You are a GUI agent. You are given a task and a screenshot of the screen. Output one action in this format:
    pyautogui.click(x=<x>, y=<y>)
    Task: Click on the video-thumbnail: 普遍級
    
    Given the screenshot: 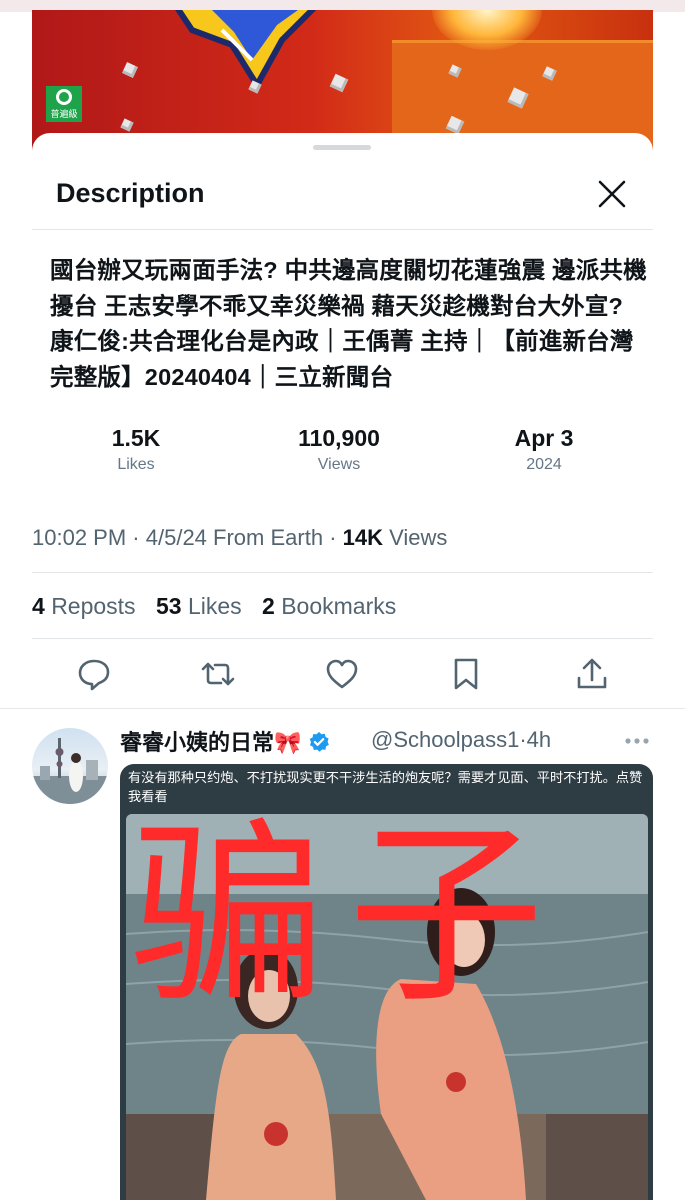 What is the action you would take?
    pyautogui.click(x=342, y=80)
    